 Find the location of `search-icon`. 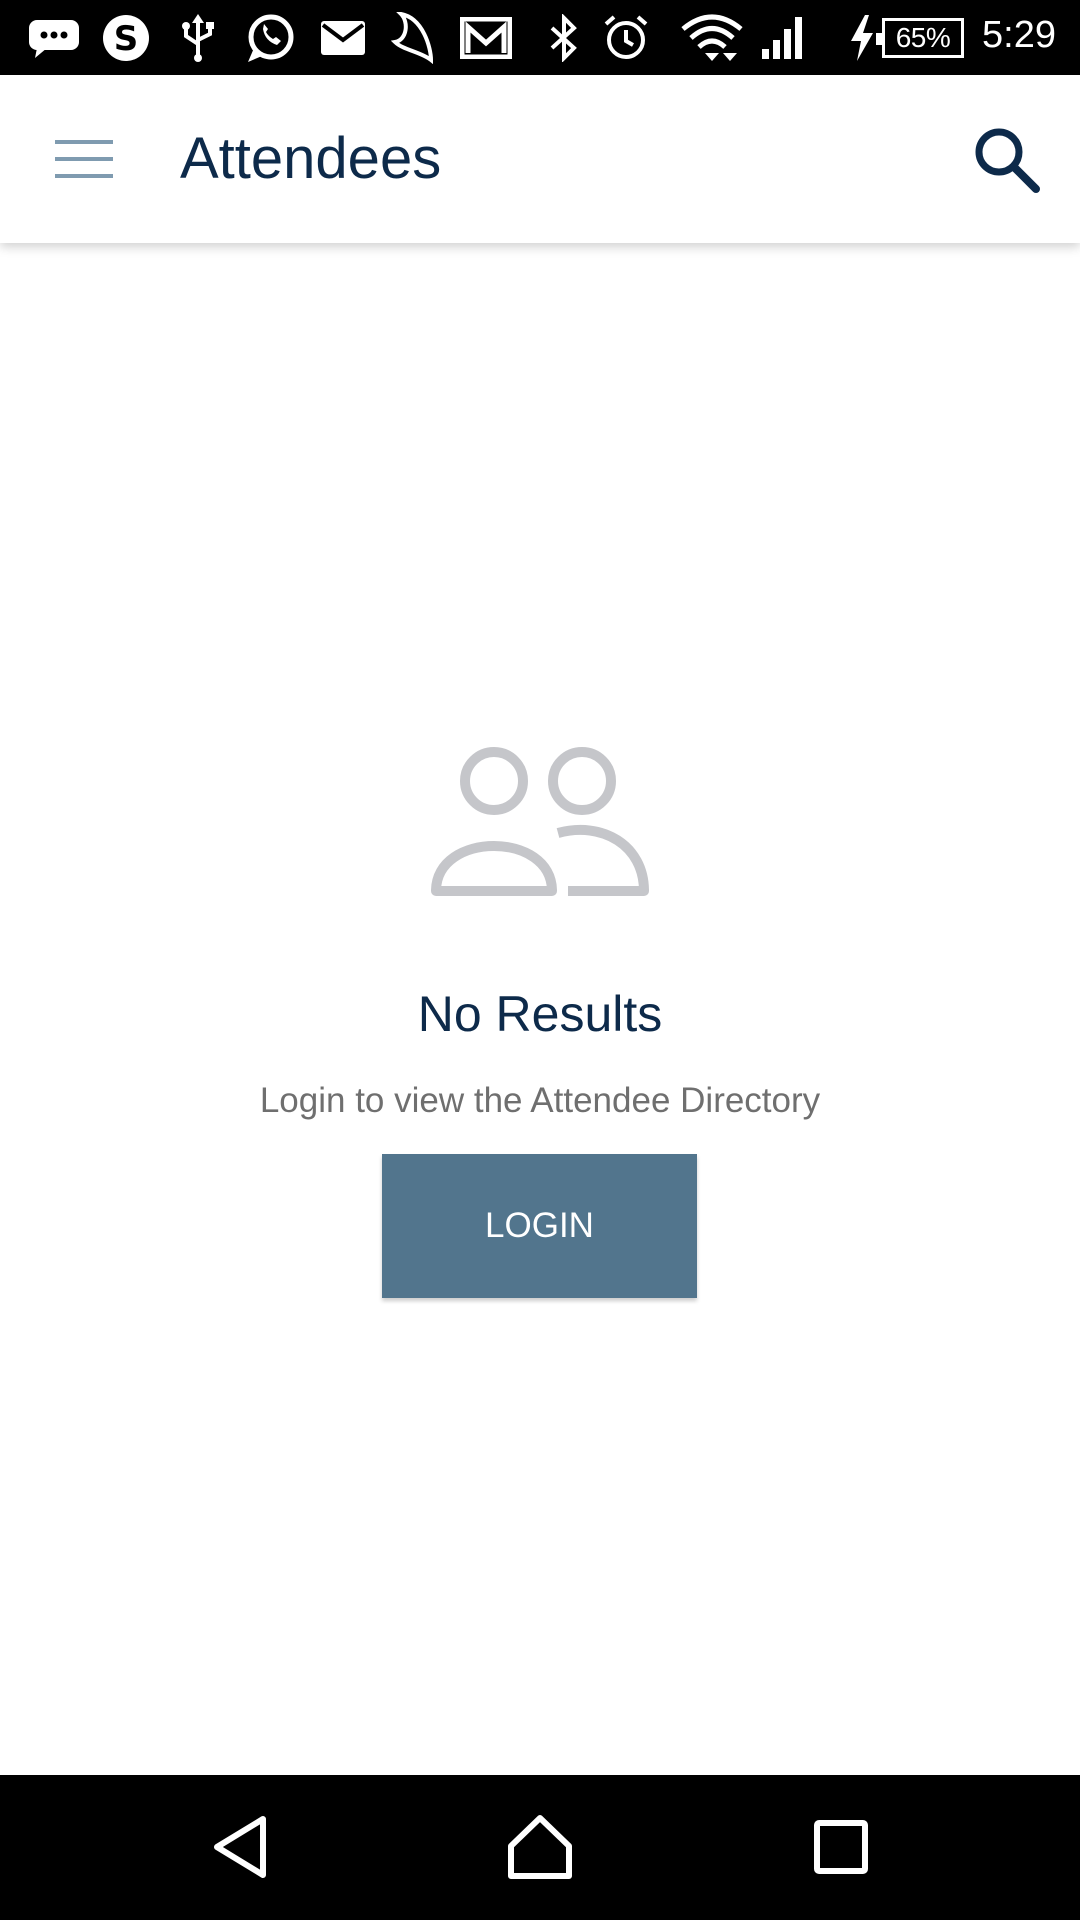

search-icon is located at coordinates (1007, 160).